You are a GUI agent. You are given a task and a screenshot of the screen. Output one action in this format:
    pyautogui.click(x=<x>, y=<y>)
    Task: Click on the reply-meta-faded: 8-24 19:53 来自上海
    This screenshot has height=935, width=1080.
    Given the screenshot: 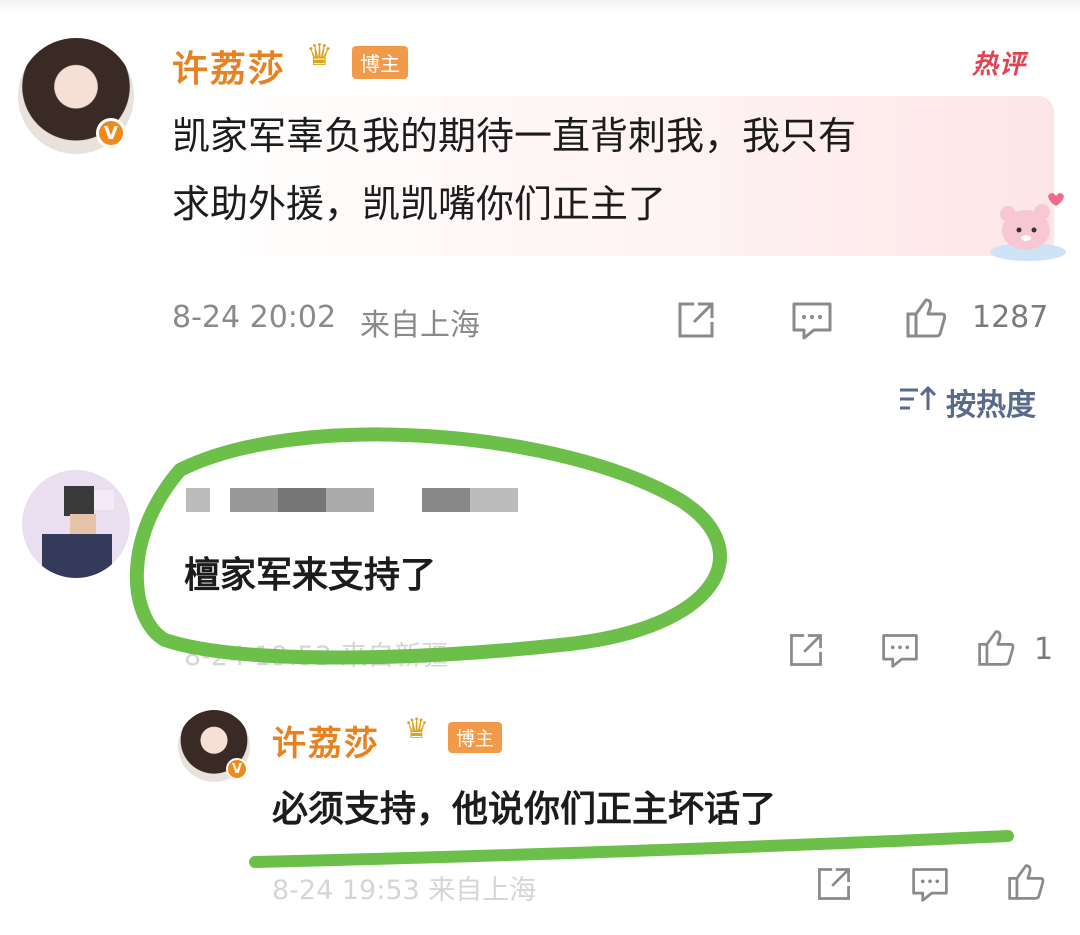 What is the action you would take?
    pyautogui.click(x=404, y=890)
    